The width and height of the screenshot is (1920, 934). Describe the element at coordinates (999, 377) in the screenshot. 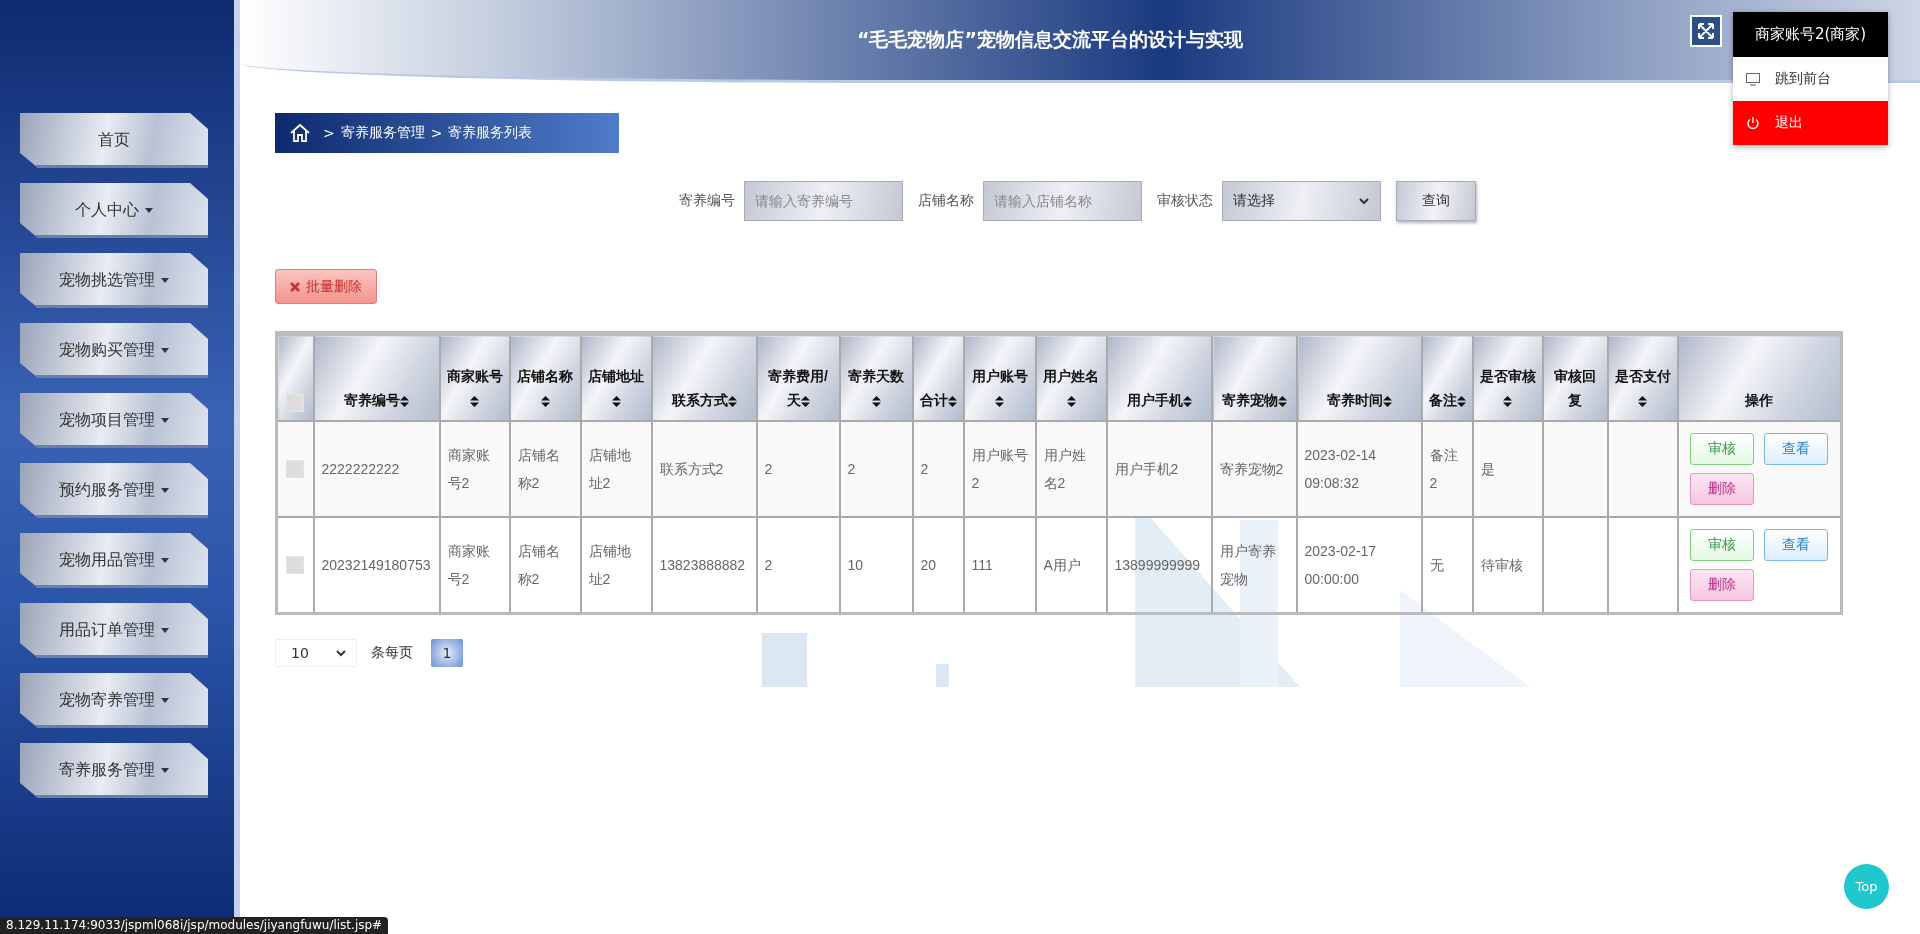

I see `column-header: 用户账号` at that location.